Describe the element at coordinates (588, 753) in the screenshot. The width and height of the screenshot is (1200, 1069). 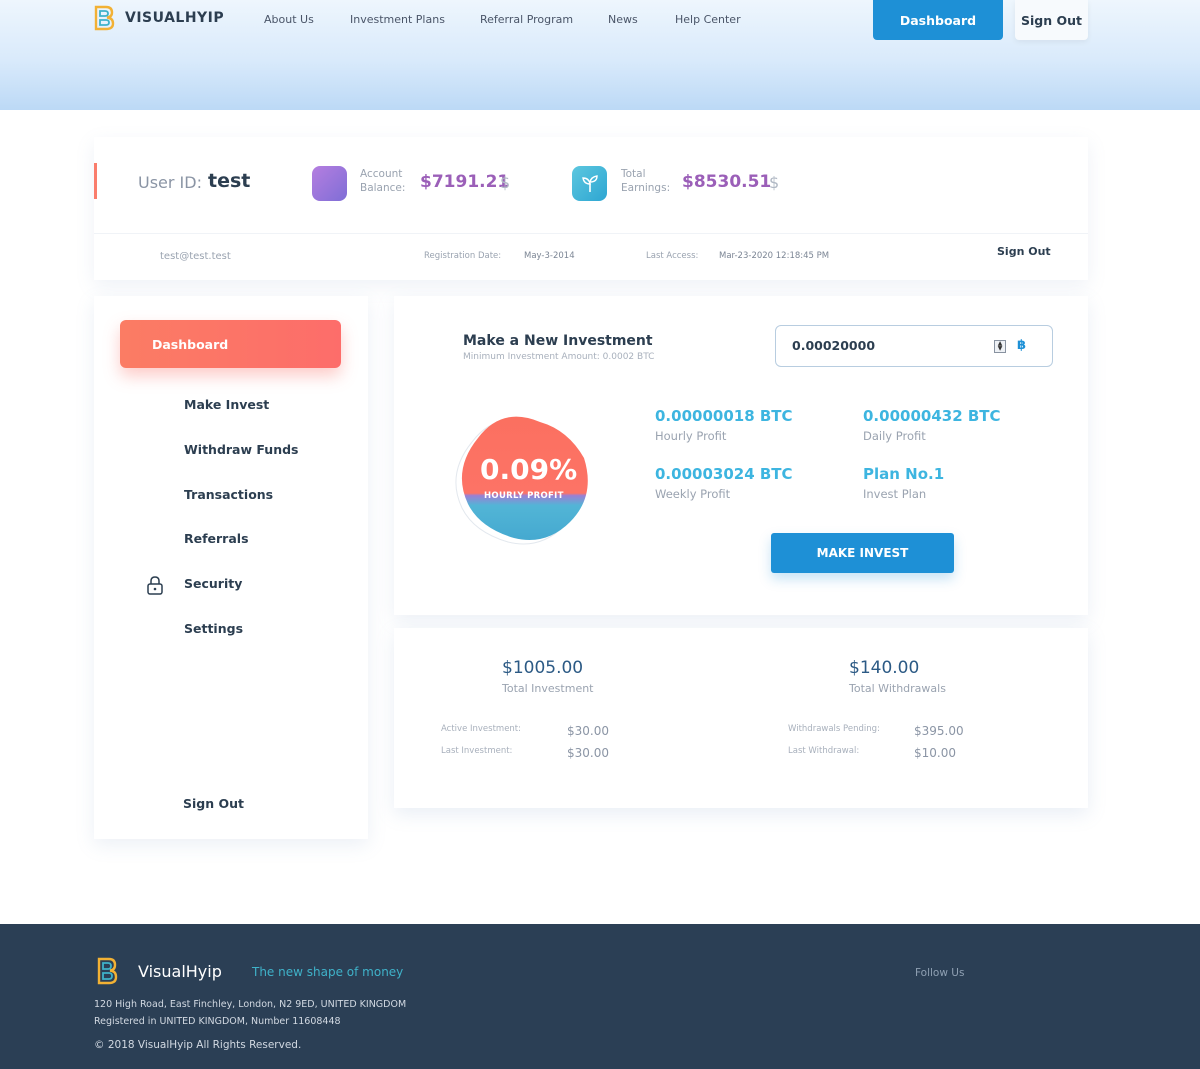
I see `last-investment-value: $30.00` at that location.